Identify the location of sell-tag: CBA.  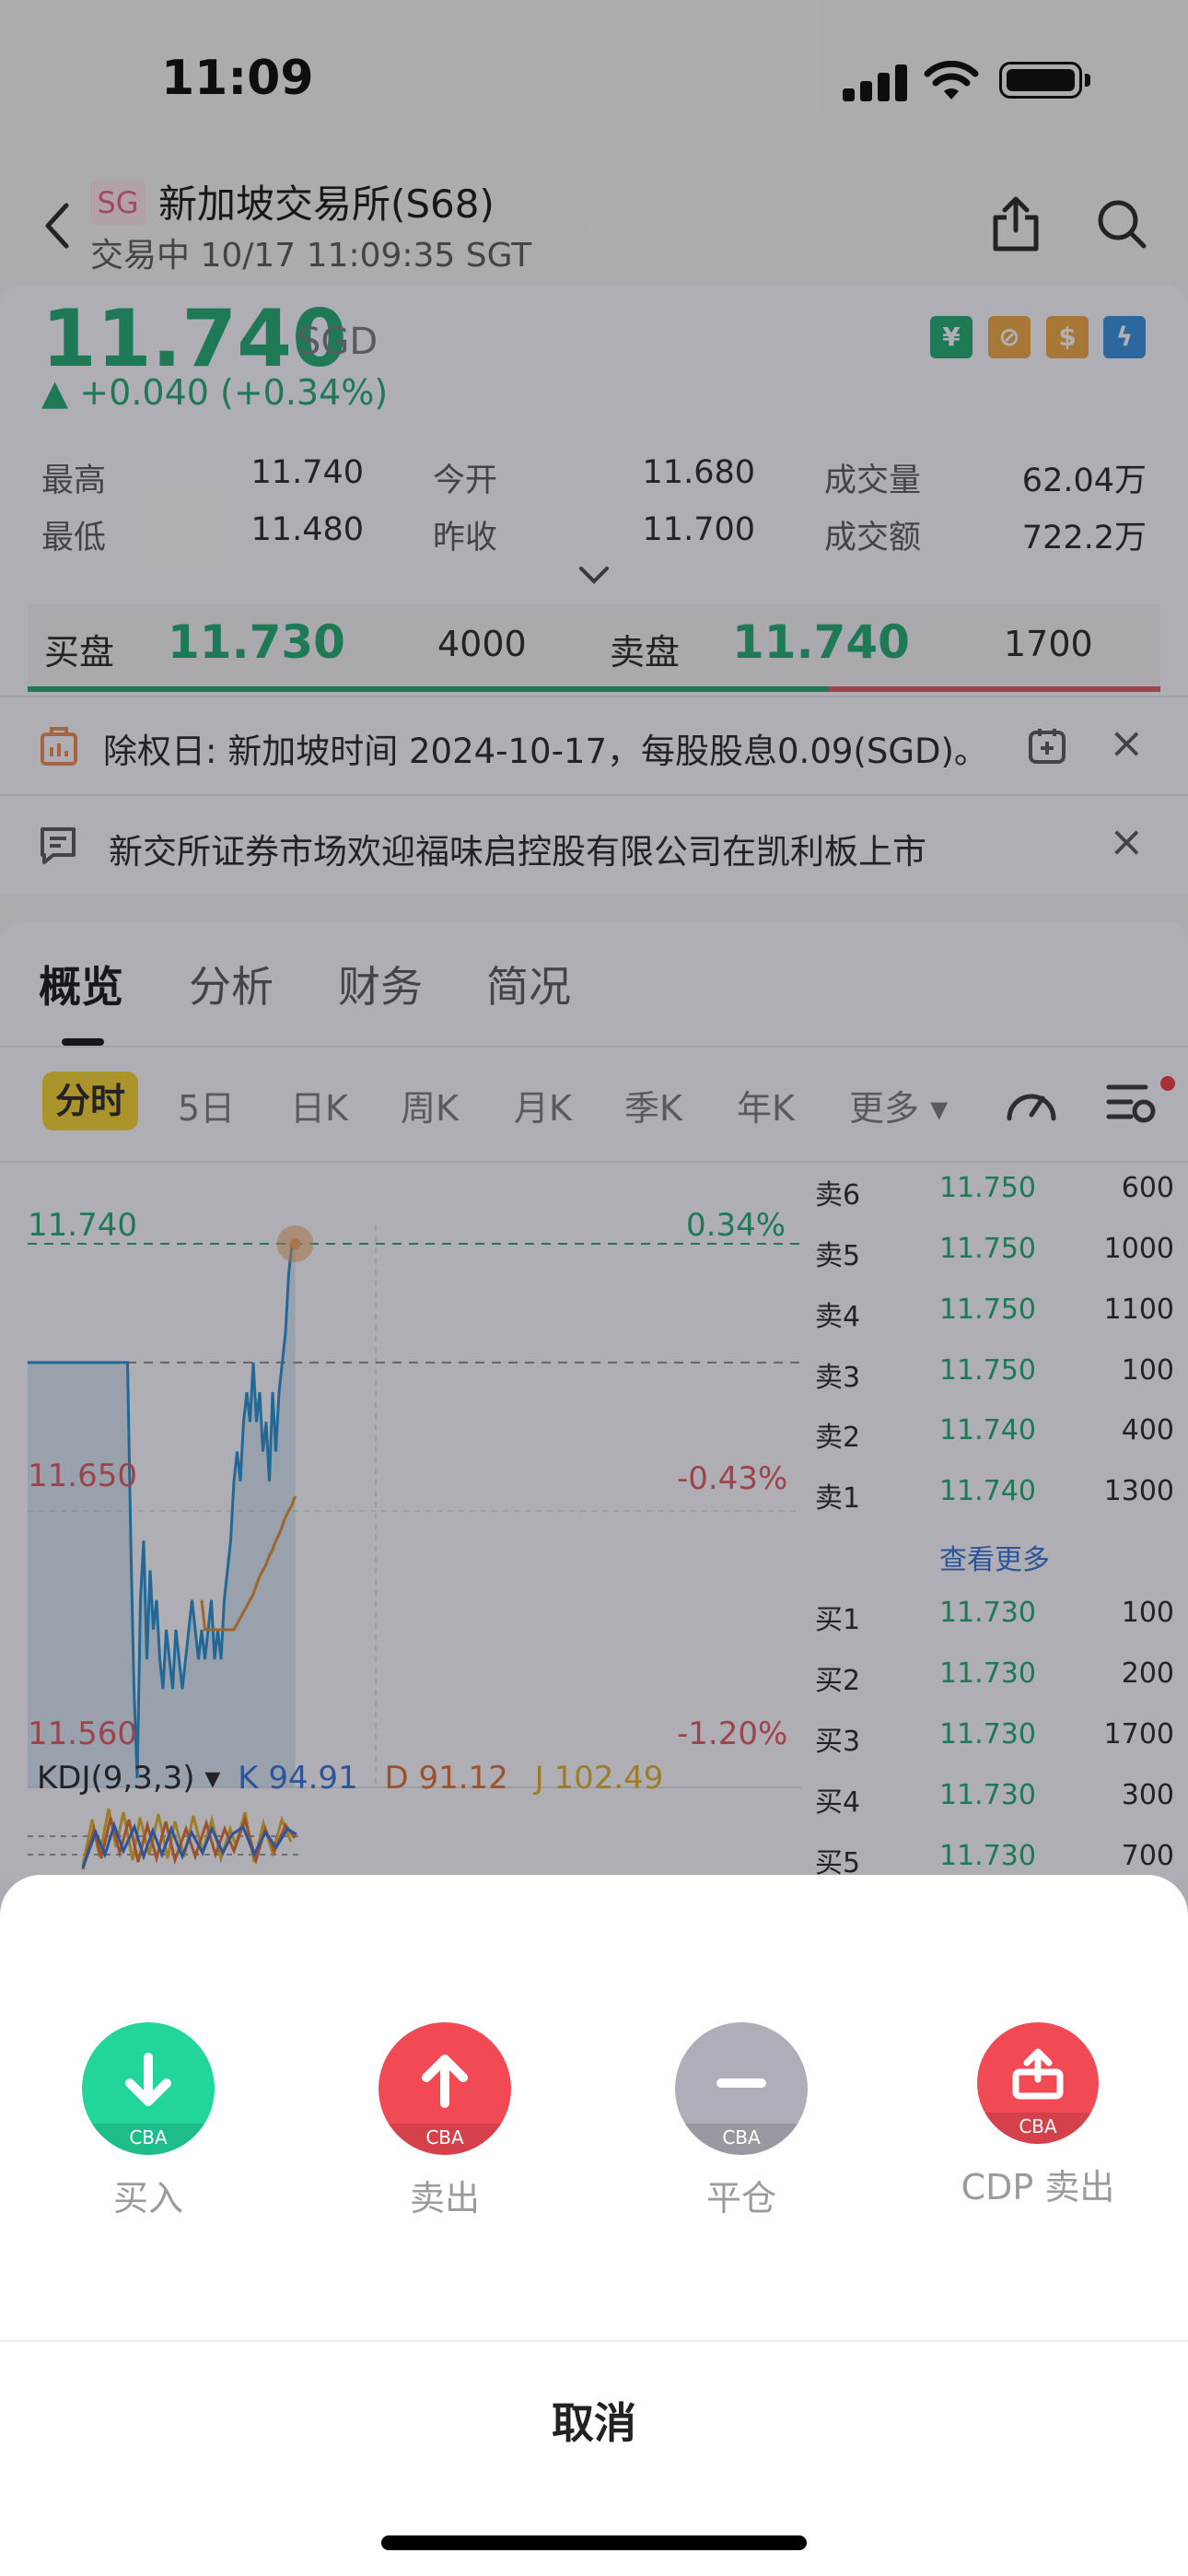
(445, 2139).